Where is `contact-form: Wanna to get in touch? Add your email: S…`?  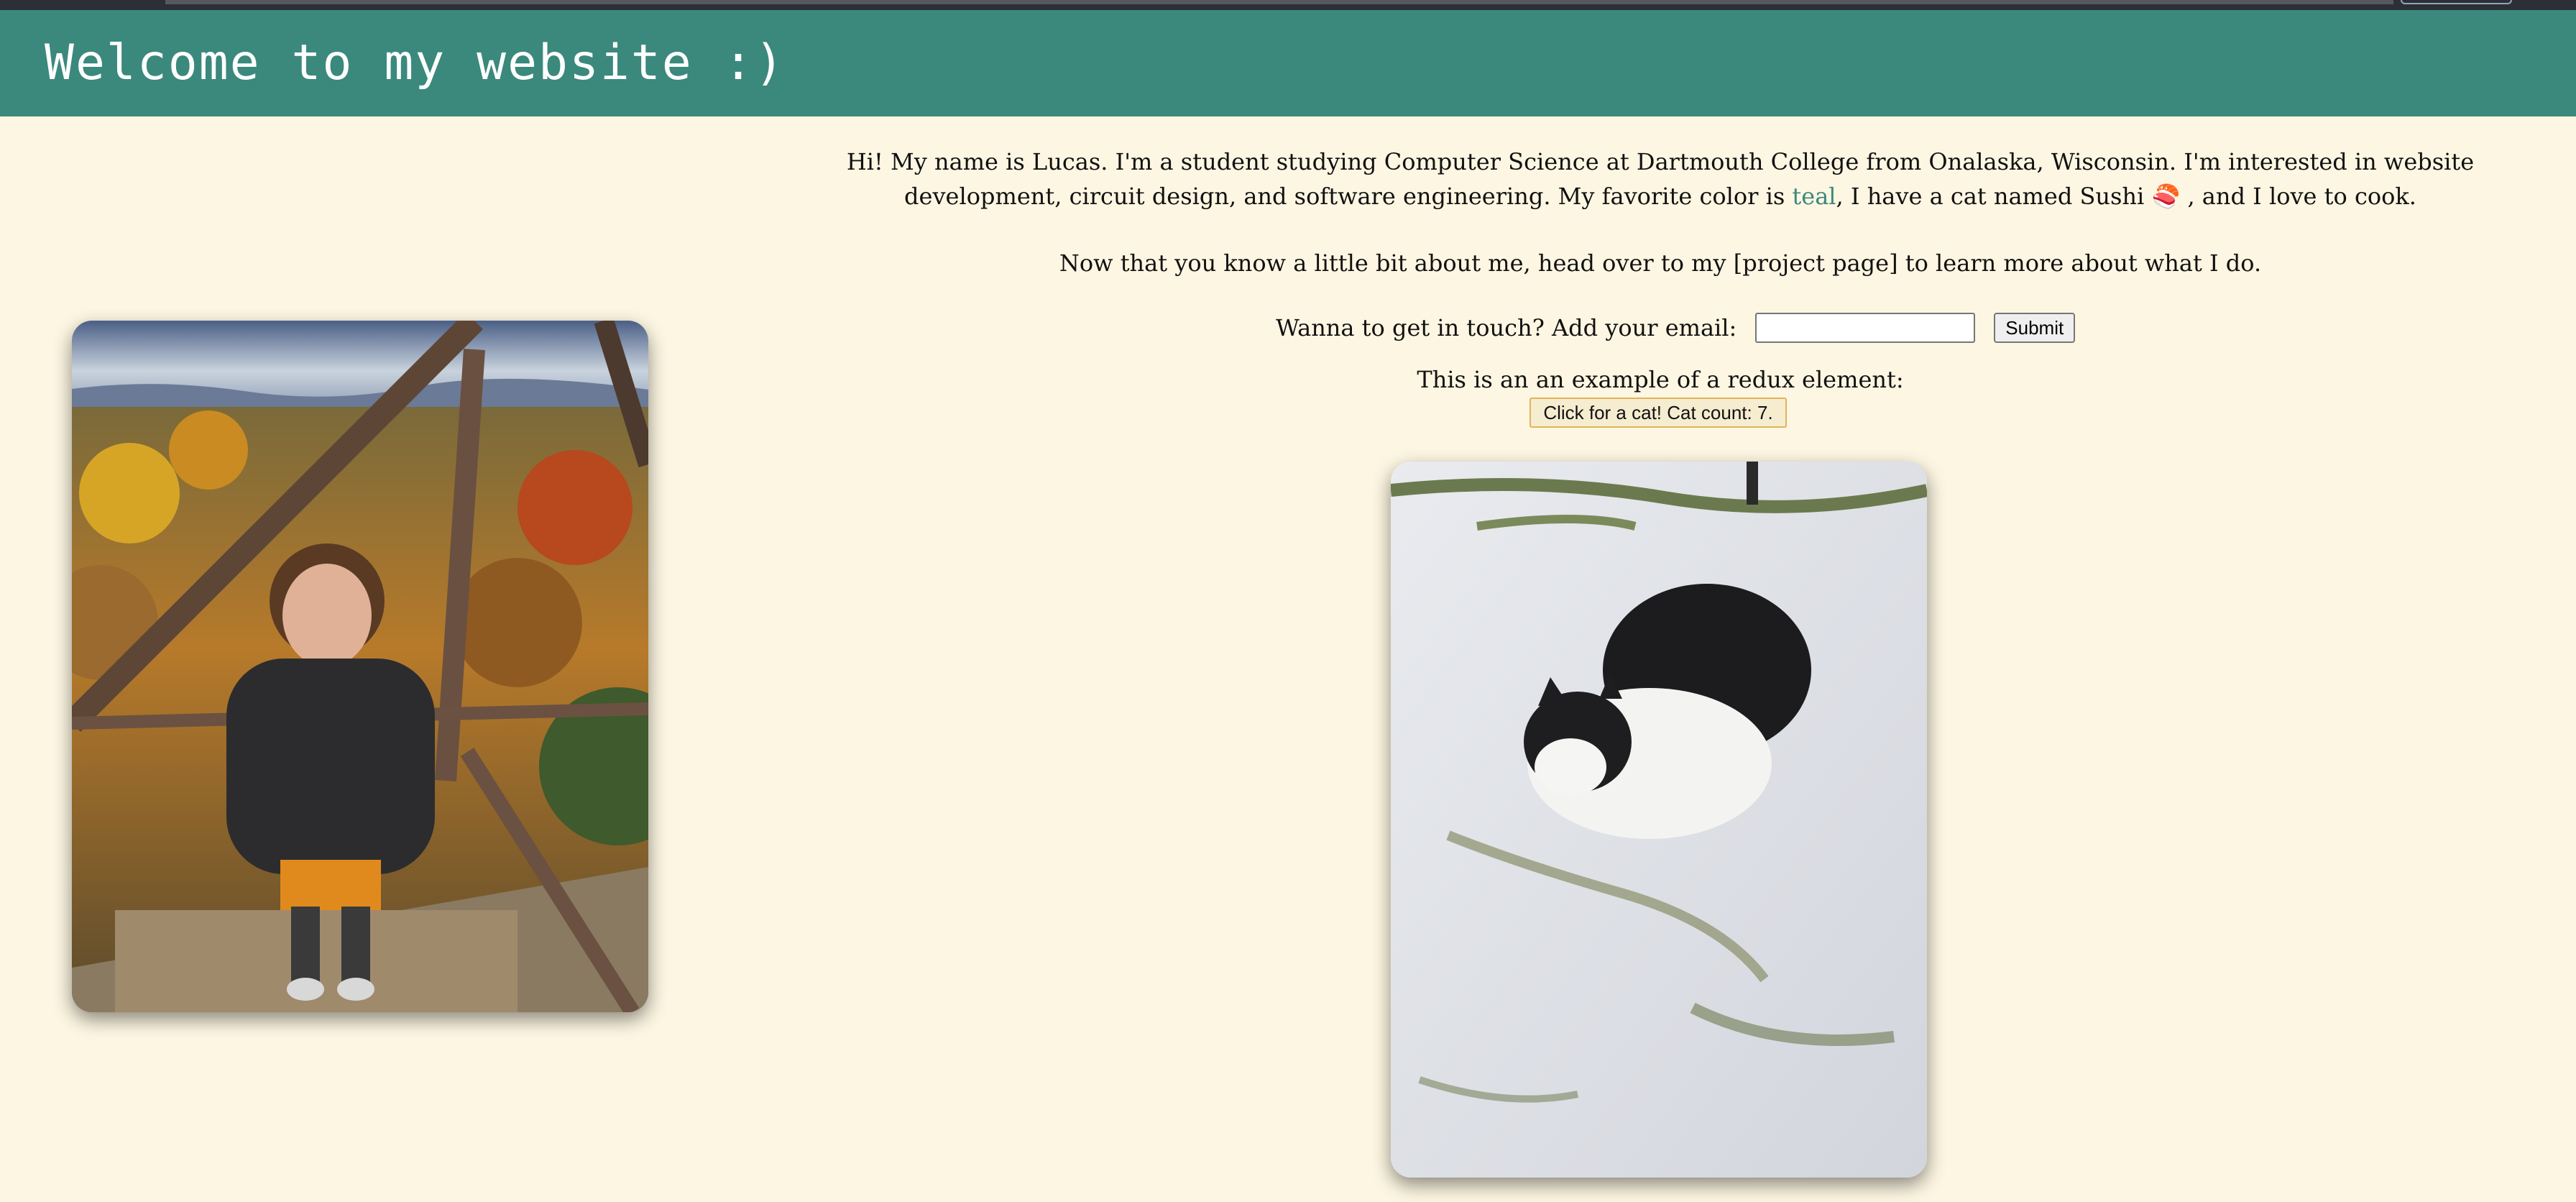
contact-form: Wanna to get in touch? Add your email: S… is located at coordinates (1676, 328).